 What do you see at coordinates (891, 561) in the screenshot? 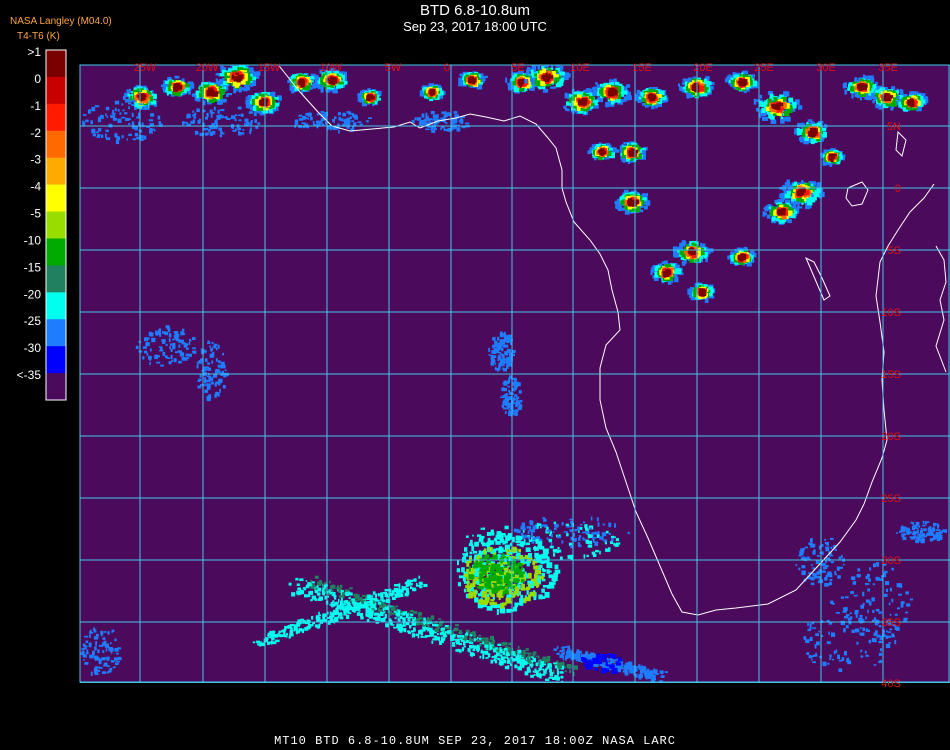
I see `latitude-label: 30S` at bounding box center [891, 561].